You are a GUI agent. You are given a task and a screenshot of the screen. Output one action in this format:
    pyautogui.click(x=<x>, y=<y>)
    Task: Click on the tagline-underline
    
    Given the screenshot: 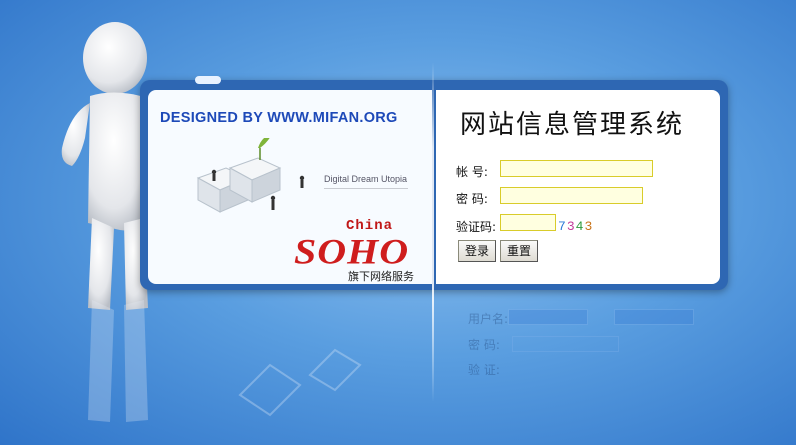 What is the action you would take?
    pyautogui.click(x=366, y=188)
    